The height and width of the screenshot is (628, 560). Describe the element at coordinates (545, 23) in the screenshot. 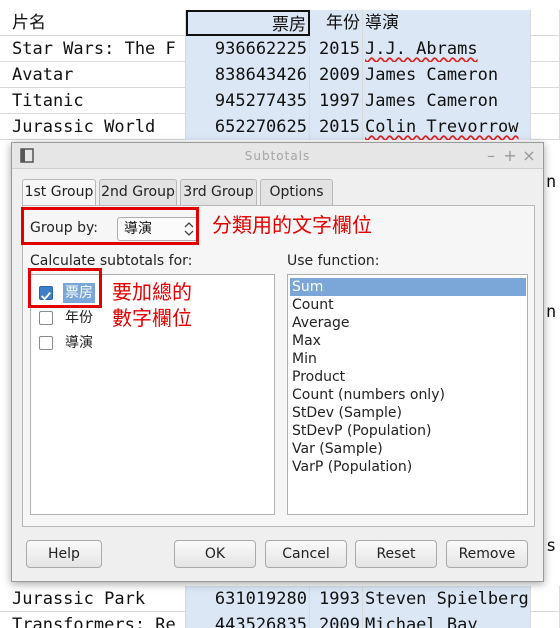

I see `header-cell-empty` at that location.